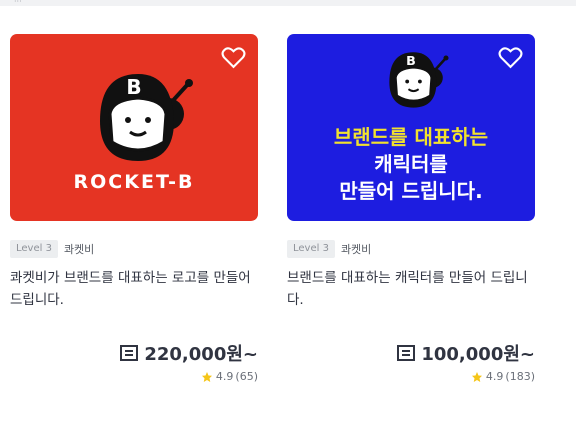 The height and width of the screenshot is (438, 576). What do you see at coordinates (478, 354) in the screenshot?
I see `price-value: 100,000원~` at bounding box center [478, 354].